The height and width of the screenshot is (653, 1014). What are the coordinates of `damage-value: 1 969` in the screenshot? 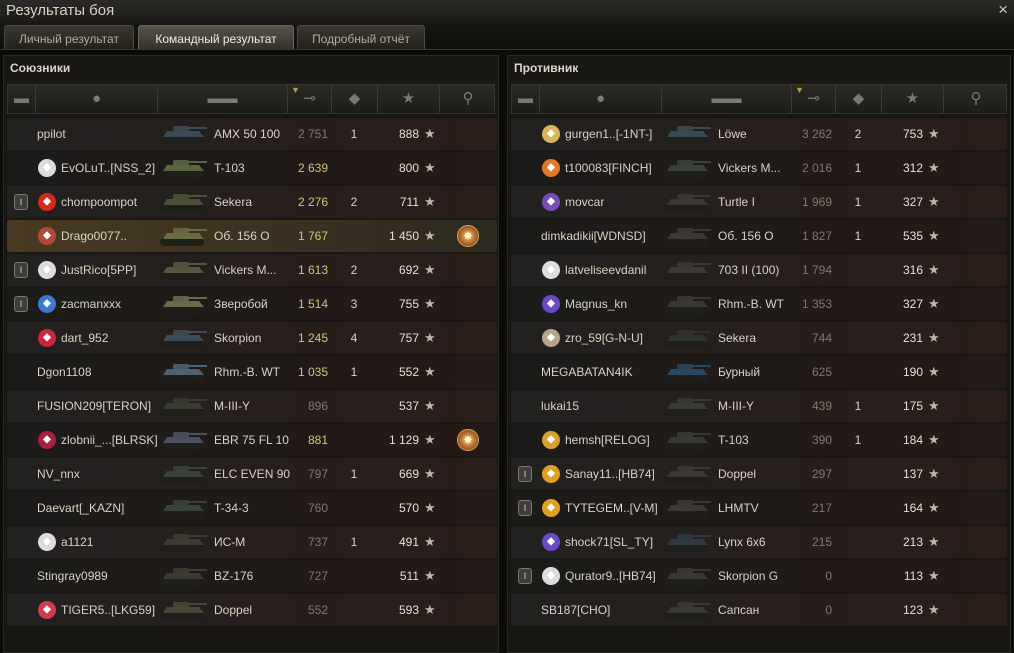 It's located at (816, 202).